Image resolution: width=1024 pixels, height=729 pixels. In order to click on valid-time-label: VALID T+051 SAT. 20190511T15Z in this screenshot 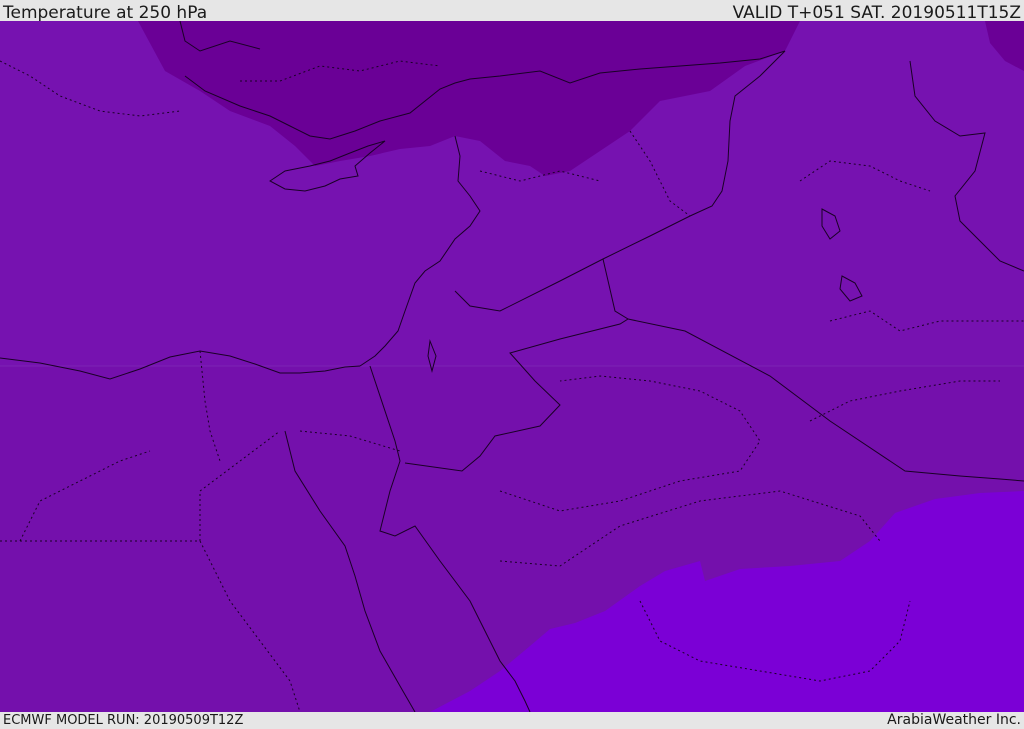, I will do `click(876, 13)`.